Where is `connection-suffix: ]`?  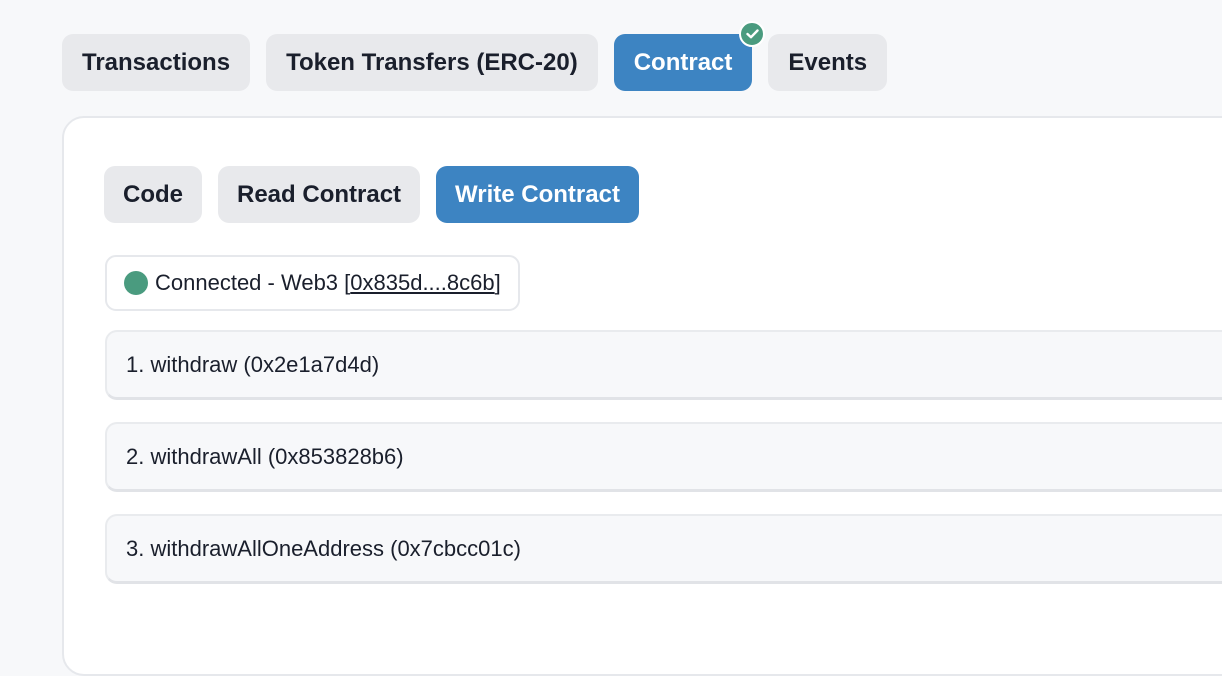
connection-suffix: ] is located at coordinates (497, 282).